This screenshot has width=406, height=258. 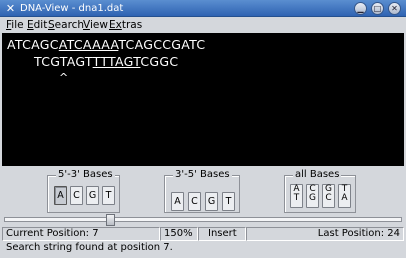 I want to click on zoom-status: 150%, so click(x=179, y=234).